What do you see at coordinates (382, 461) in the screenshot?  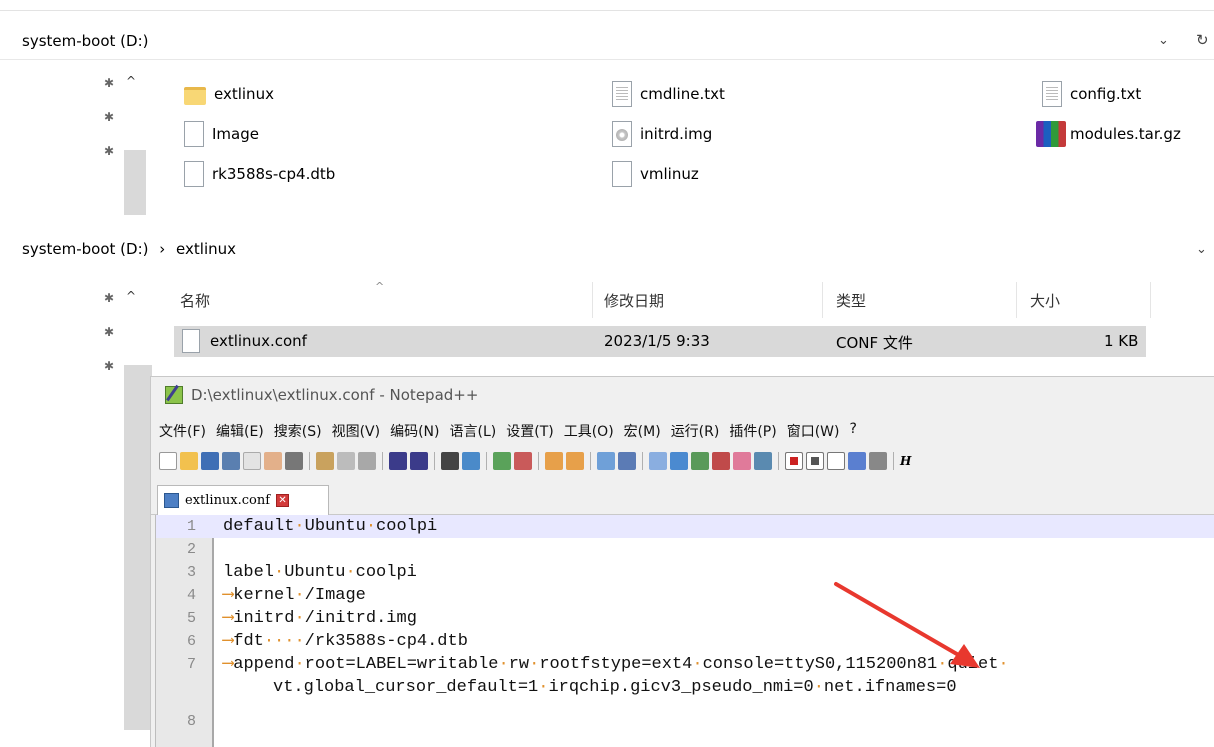 I see `toolbar-separator` at bounding box center [382, 461].